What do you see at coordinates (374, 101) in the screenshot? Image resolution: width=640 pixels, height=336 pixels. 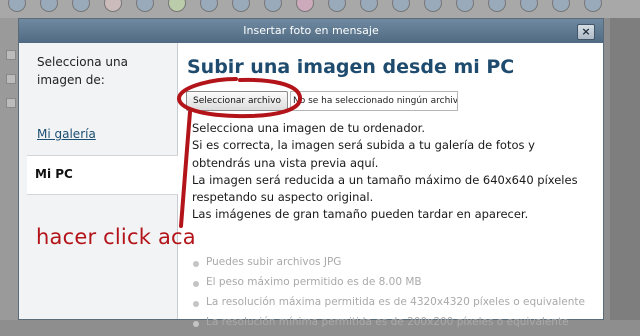 I see `file-status-field: No se ha seleccionado ningún archivo` at bounding box center [374, 101].